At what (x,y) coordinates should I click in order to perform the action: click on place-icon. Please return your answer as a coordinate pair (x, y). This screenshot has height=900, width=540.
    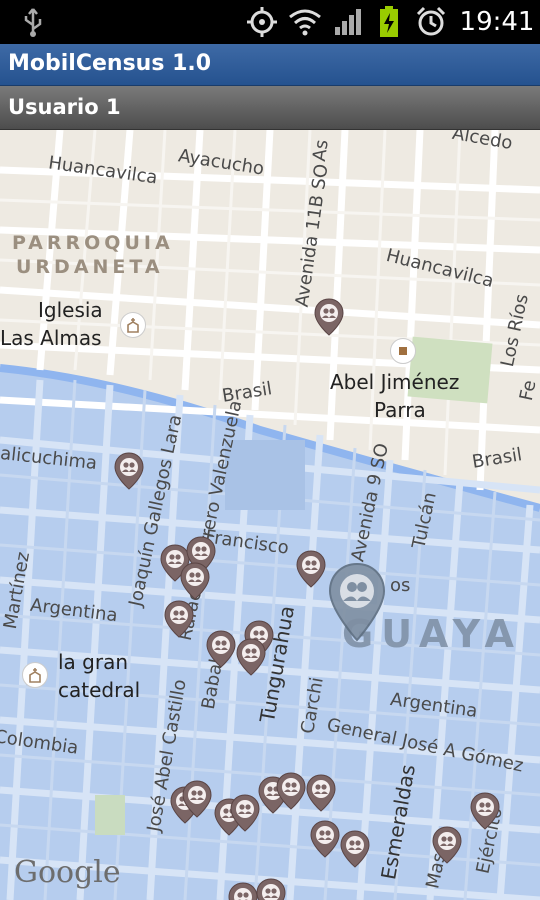
    Looking at the image, I should click on (403, 351).